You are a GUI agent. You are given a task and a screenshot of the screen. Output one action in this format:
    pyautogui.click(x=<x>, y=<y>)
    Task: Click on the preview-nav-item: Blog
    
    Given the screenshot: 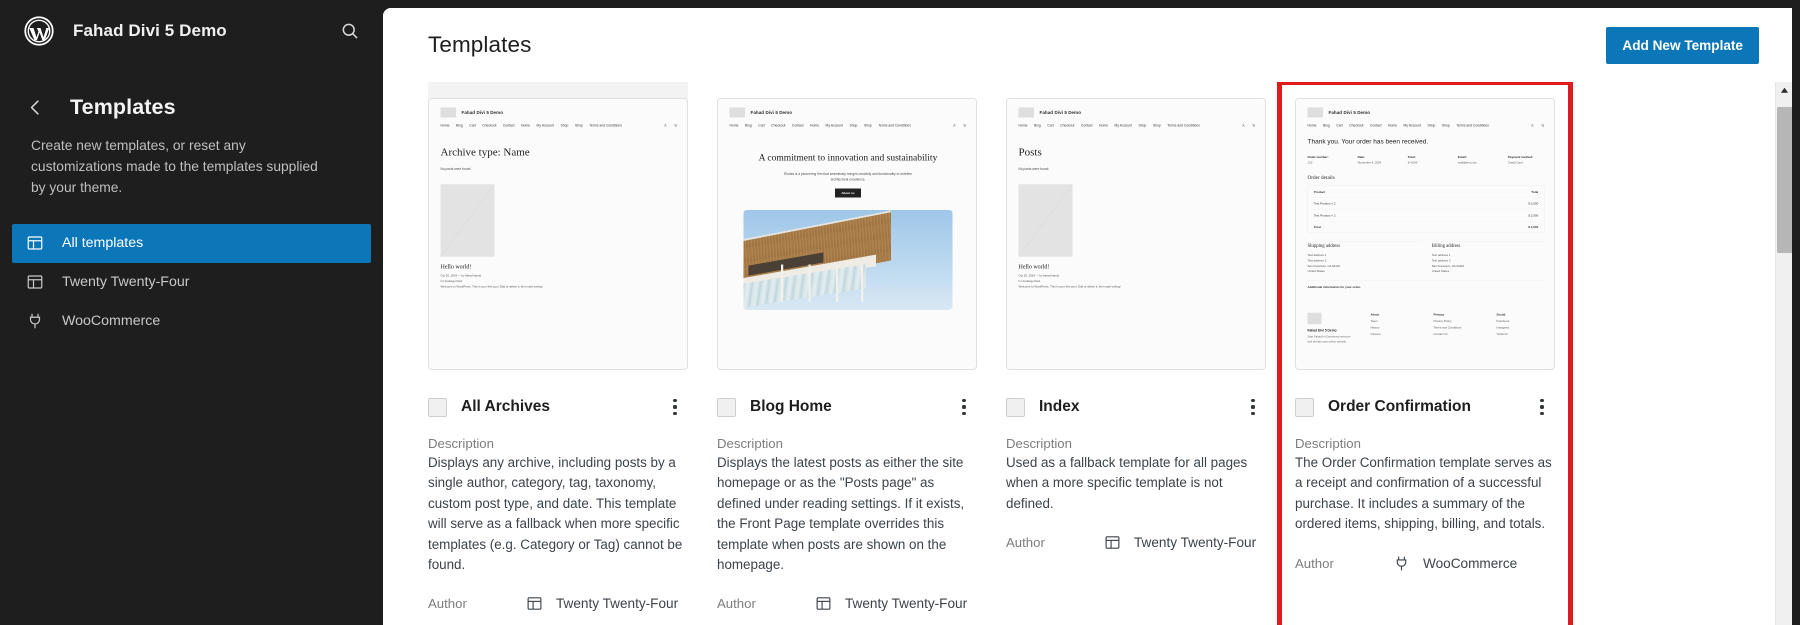 What is the action you would take?
    pyautogui.click(x=459, y=125)
    